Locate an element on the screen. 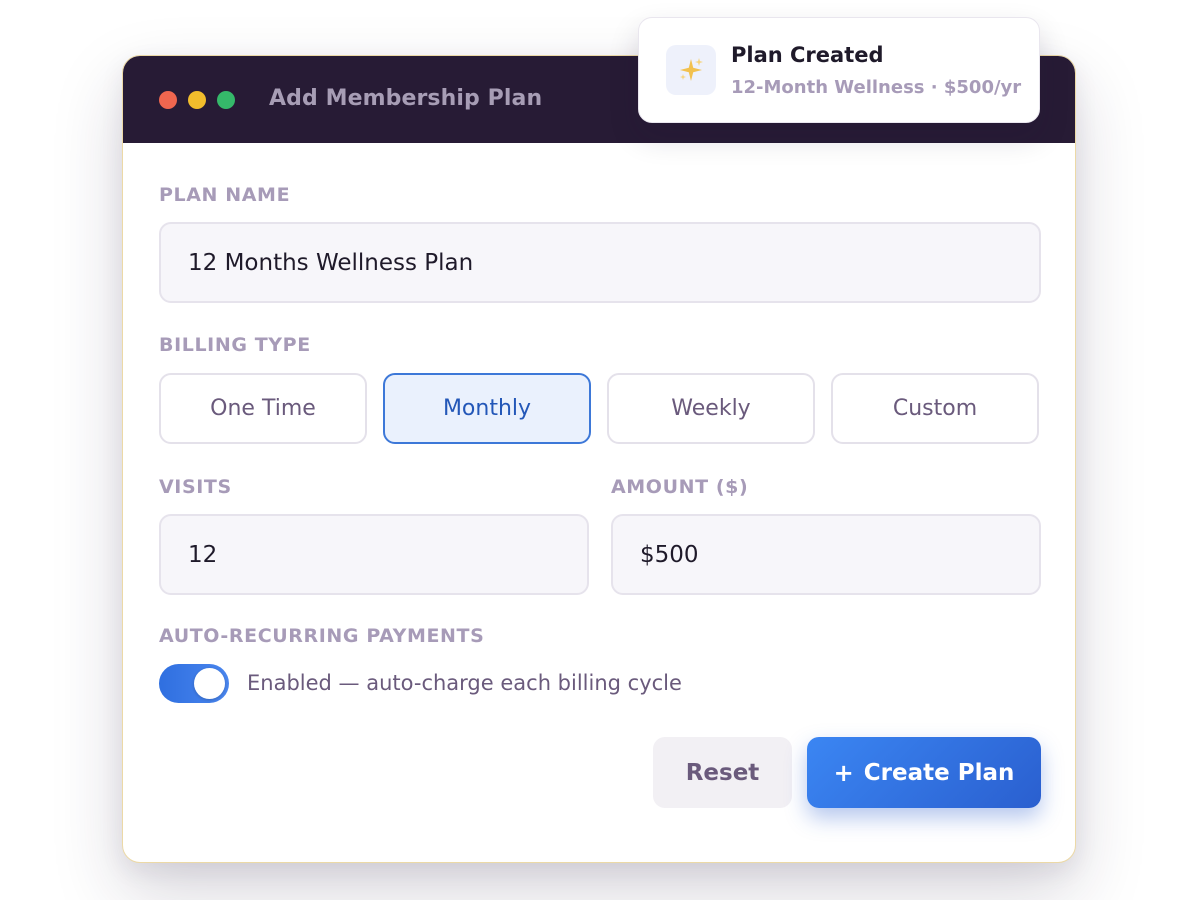 This screenshot has height=900, width=1200. plan-name-value: 12 Months Wellness Plan is located at coordinates (331, 262).